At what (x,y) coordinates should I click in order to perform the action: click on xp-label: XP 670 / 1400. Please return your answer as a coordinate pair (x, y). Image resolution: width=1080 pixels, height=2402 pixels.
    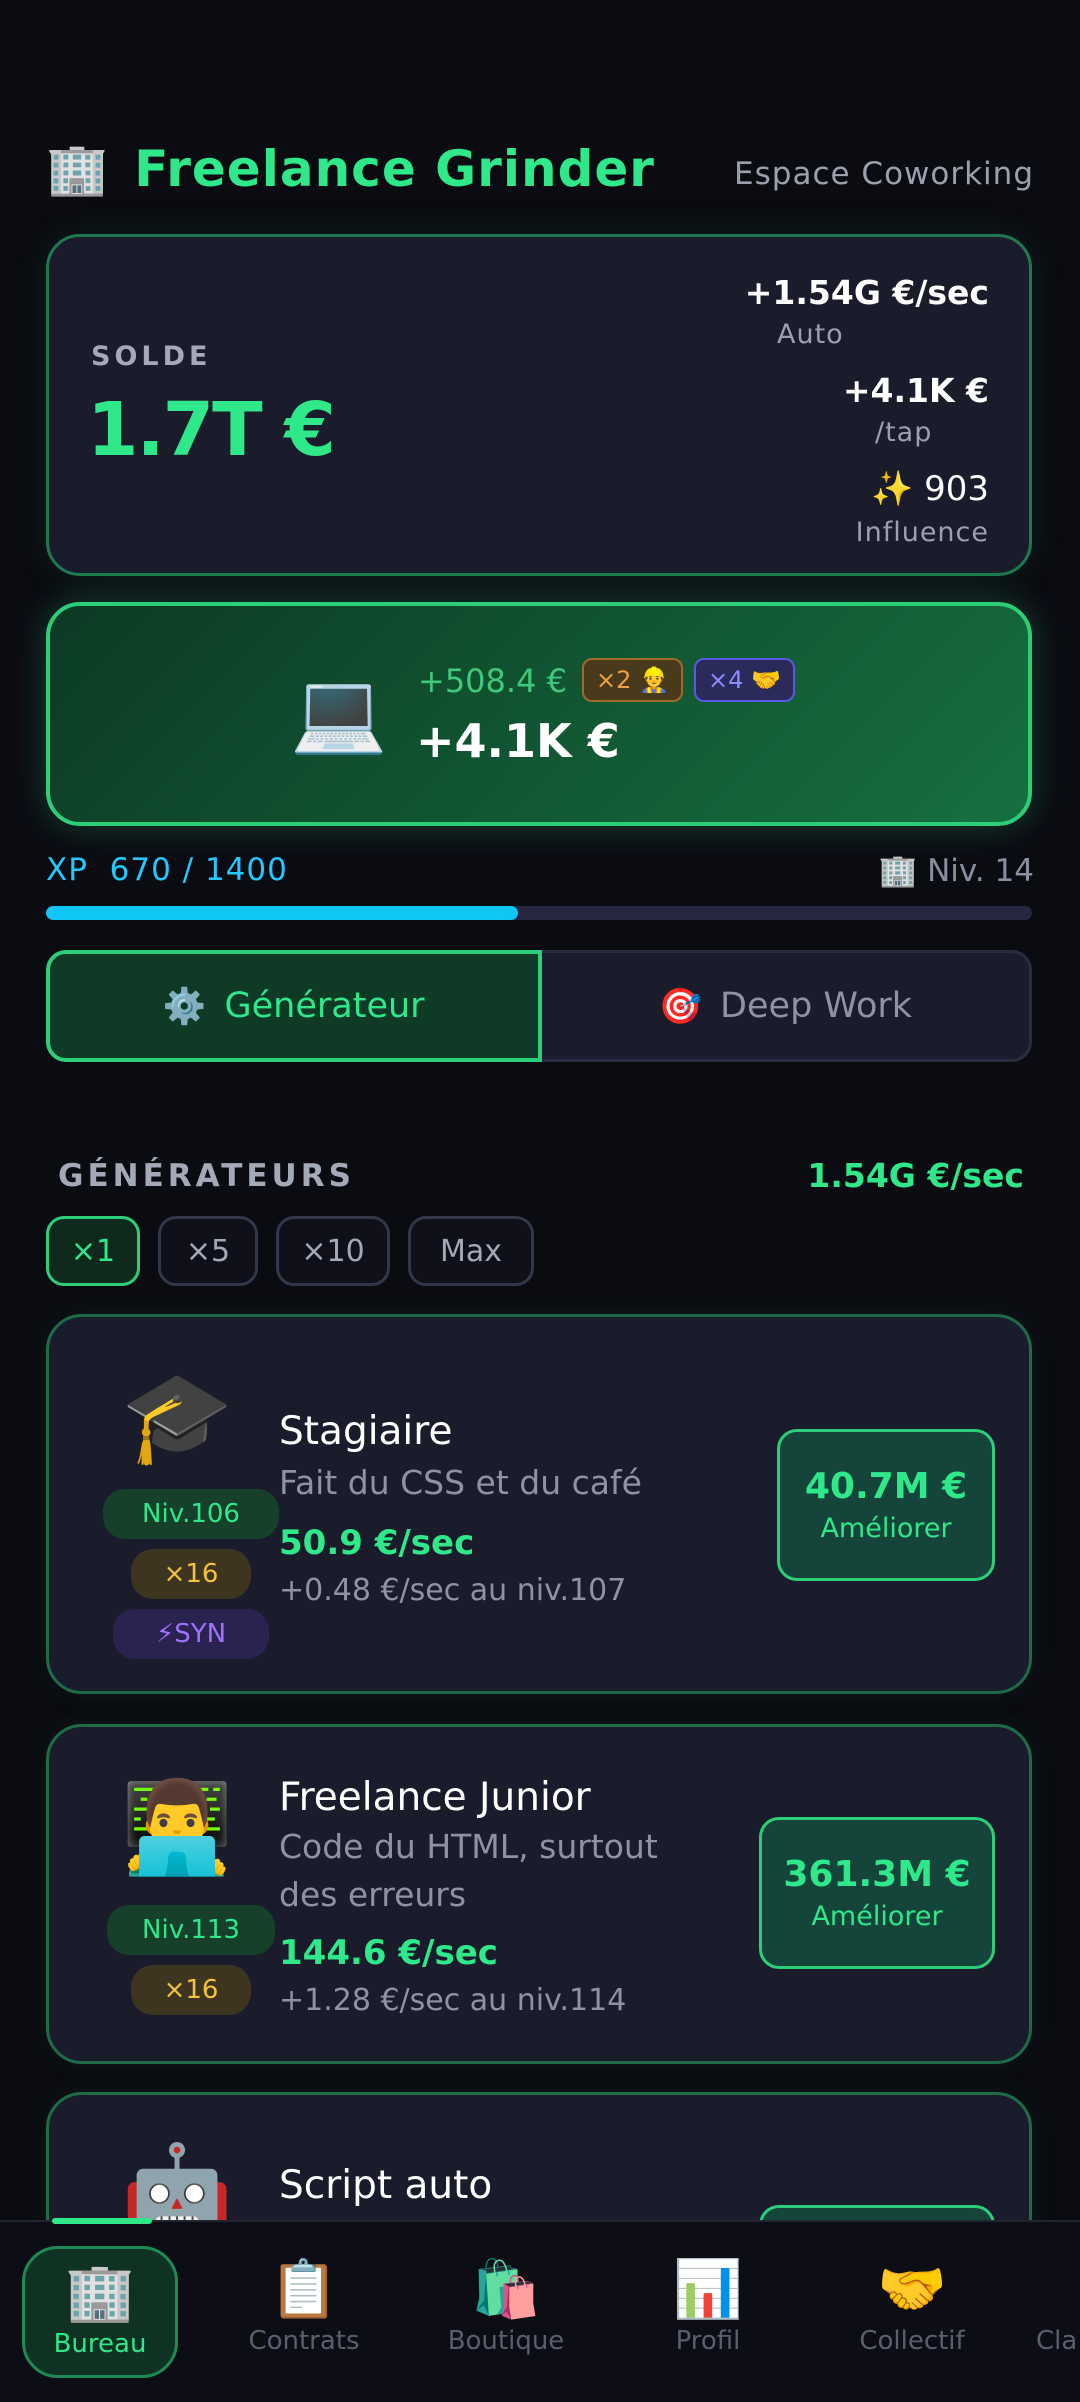
    Looking at the image, I should click on (167, 870).